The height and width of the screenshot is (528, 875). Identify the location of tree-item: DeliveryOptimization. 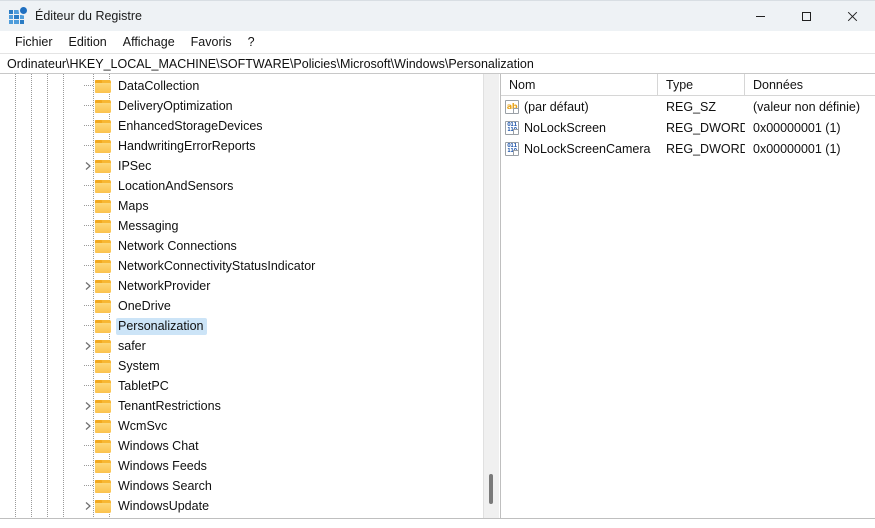
(250, 106).